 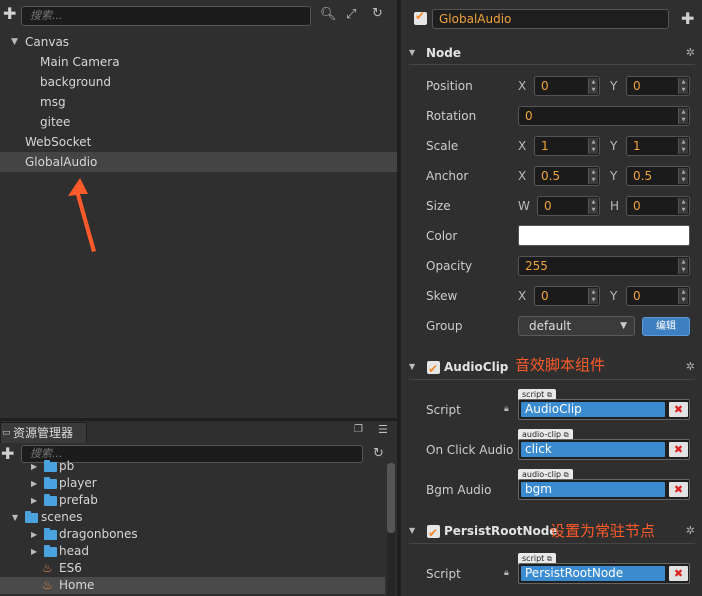 I want to click on tree-item-main-camera: Main Camera, so click(x=198, y=62).